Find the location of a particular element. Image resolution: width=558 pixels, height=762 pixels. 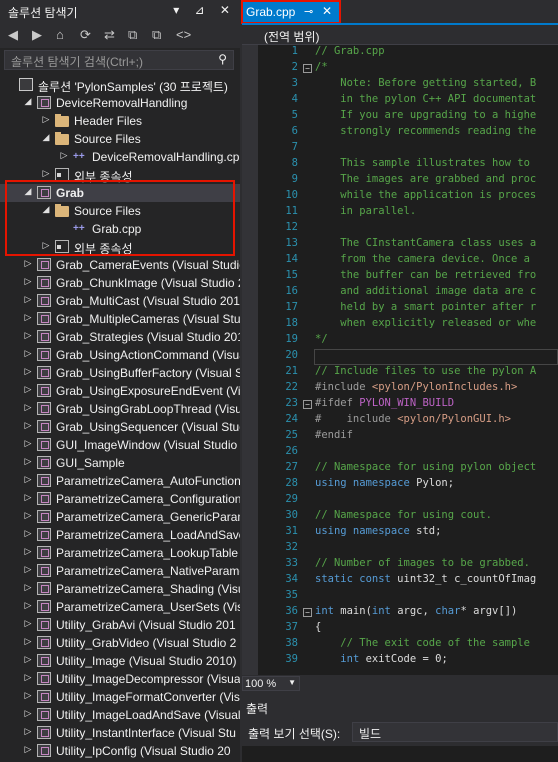

code-line: /* is located at coordinates (321, 67).